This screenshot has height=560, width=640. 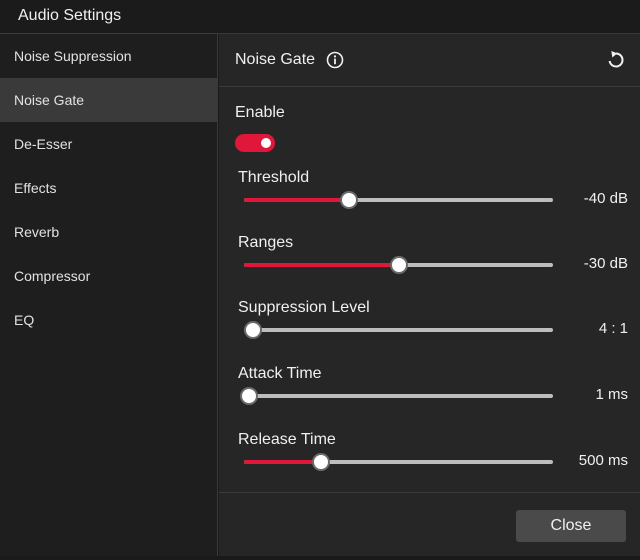 What do you see at coordinates (24, 320) in the screenshot?
I see `sidebar-item-label: EQ` at bounding box center [24, 320].